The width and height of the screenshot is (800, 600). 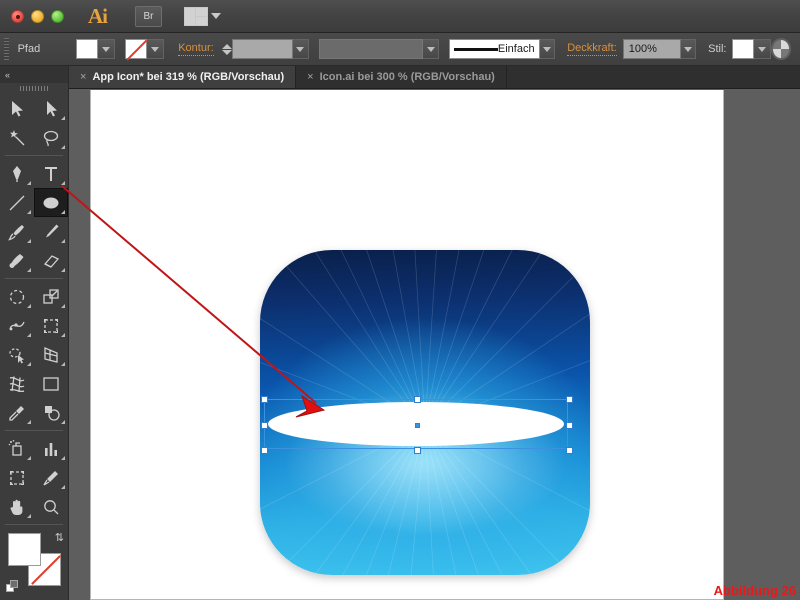 I want to click on sphere-icon, so click(x=780, y=49).